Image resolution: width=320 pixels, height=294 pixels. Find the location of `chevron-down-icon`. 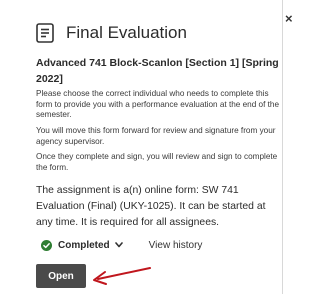

chevron-down-icon is located at coordinates (118, 245).